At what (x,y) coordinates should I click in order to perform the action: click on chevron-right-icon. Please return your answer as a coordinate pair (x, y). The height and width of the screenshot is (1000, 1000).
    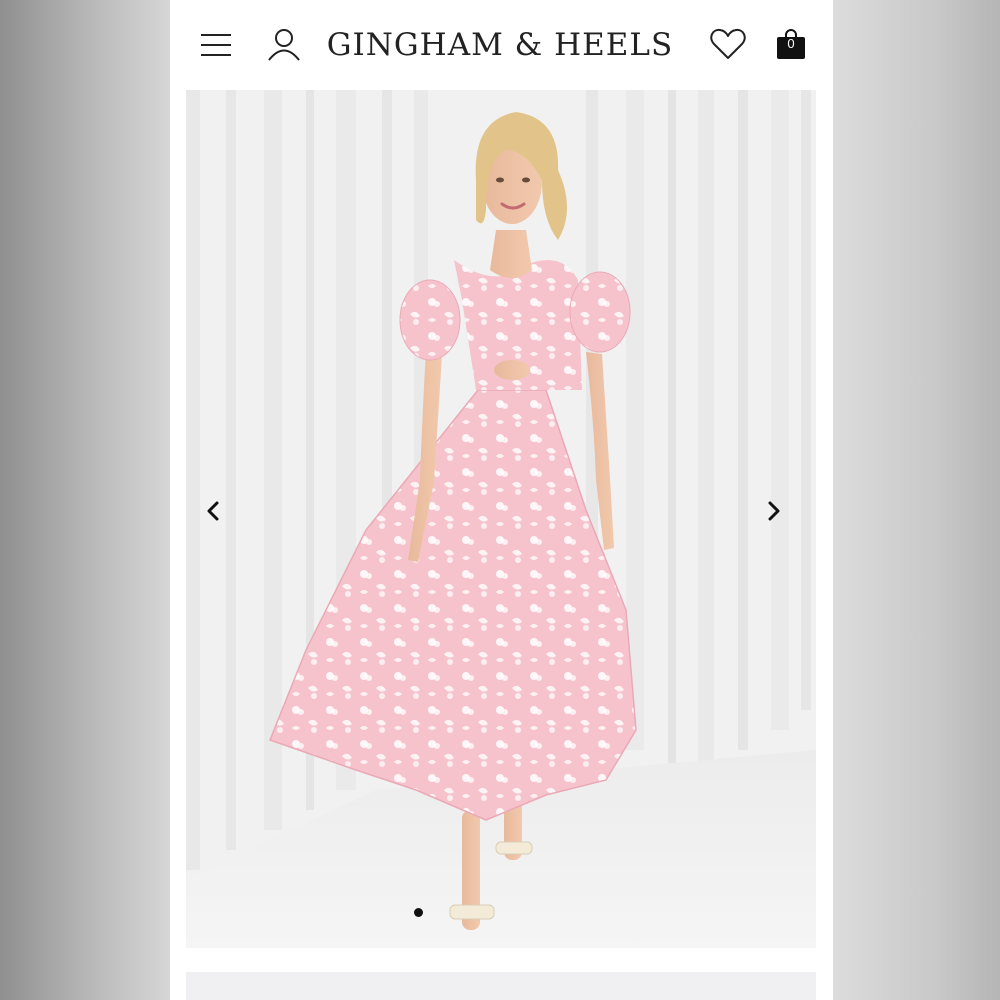
    Looking at the image, I should click on (774, 511).